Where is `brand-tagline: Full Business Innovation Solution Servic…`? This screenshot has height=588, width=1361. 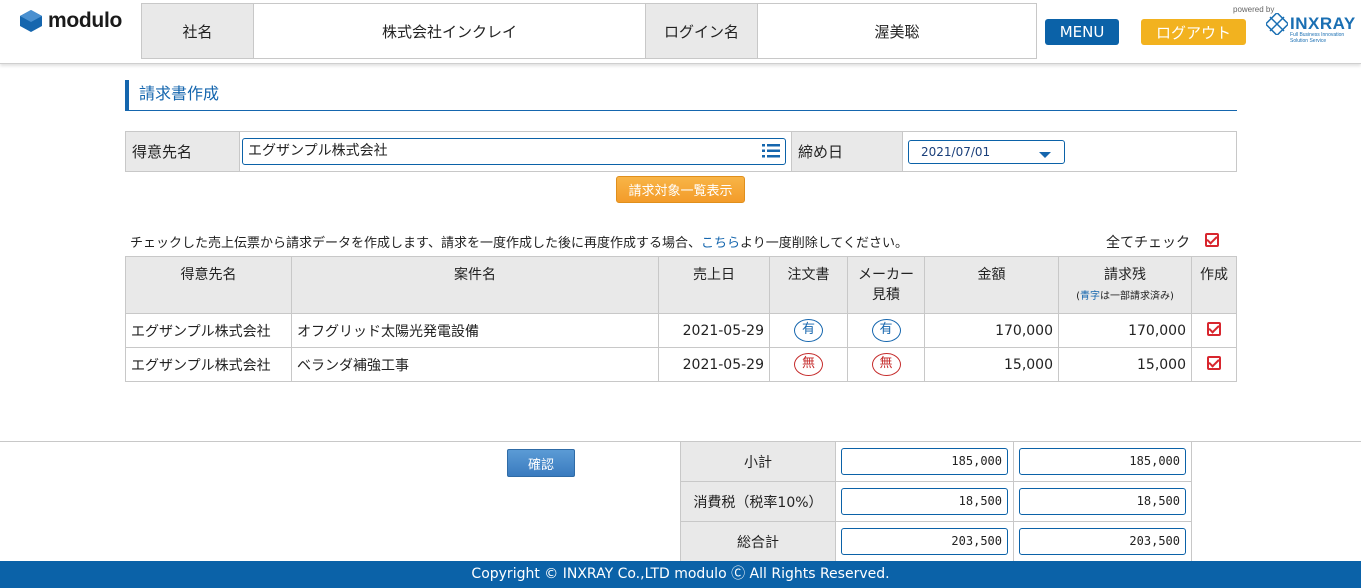 brand-tagline: Full Business Innovation Solution Servic… is located at coordinates (1317, 38).